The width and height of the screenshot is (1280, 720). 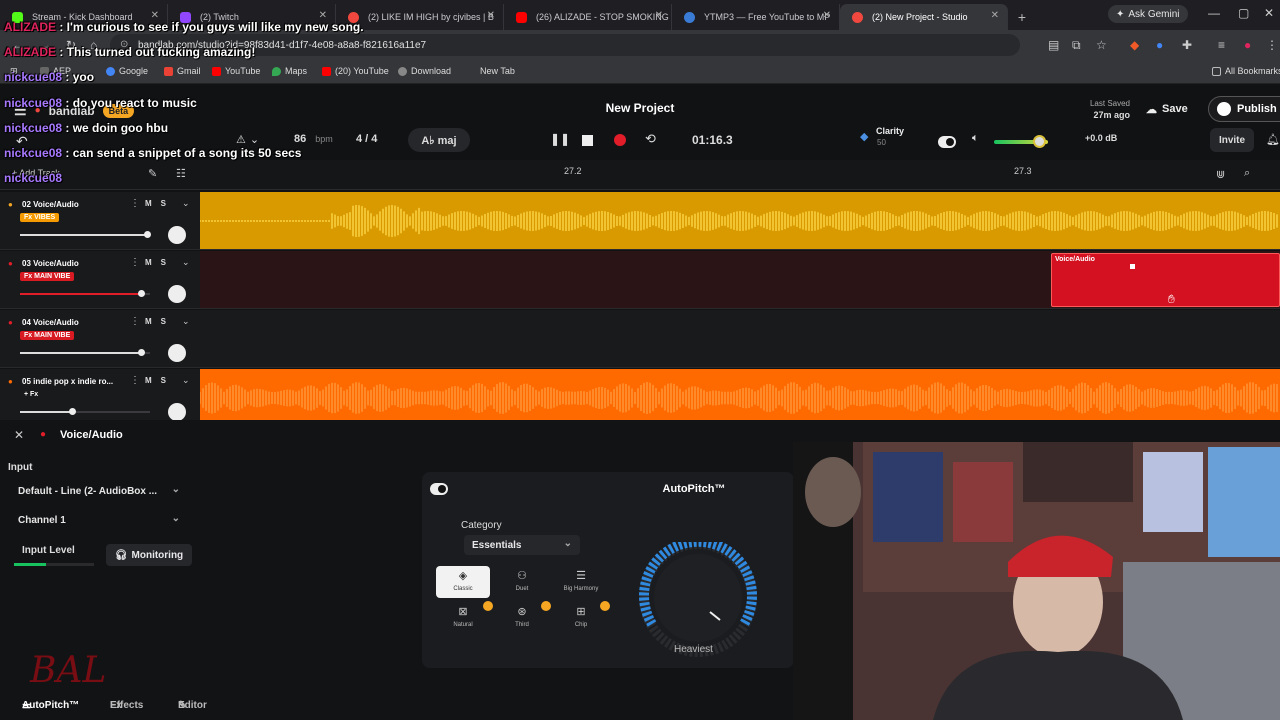 I want to click on publish-button: Publish, so click(x=1244, y=109).